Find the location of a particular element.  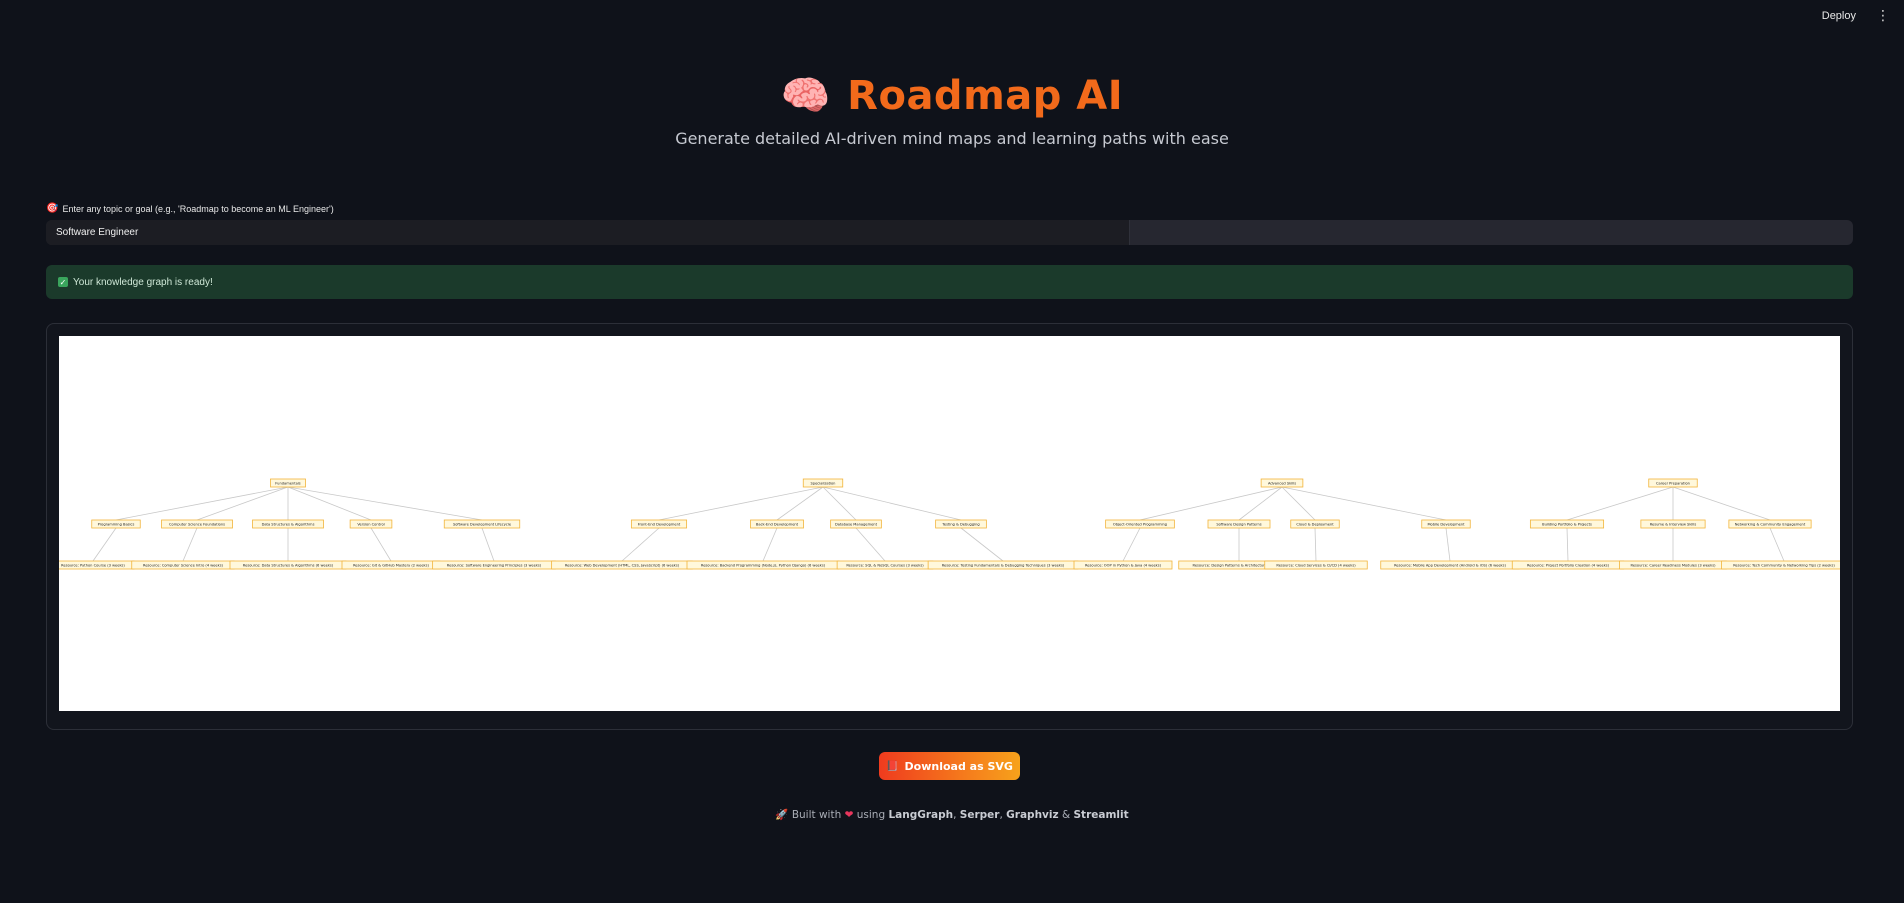

deploy-button: Deploy is located at coordinates (1839, 16).